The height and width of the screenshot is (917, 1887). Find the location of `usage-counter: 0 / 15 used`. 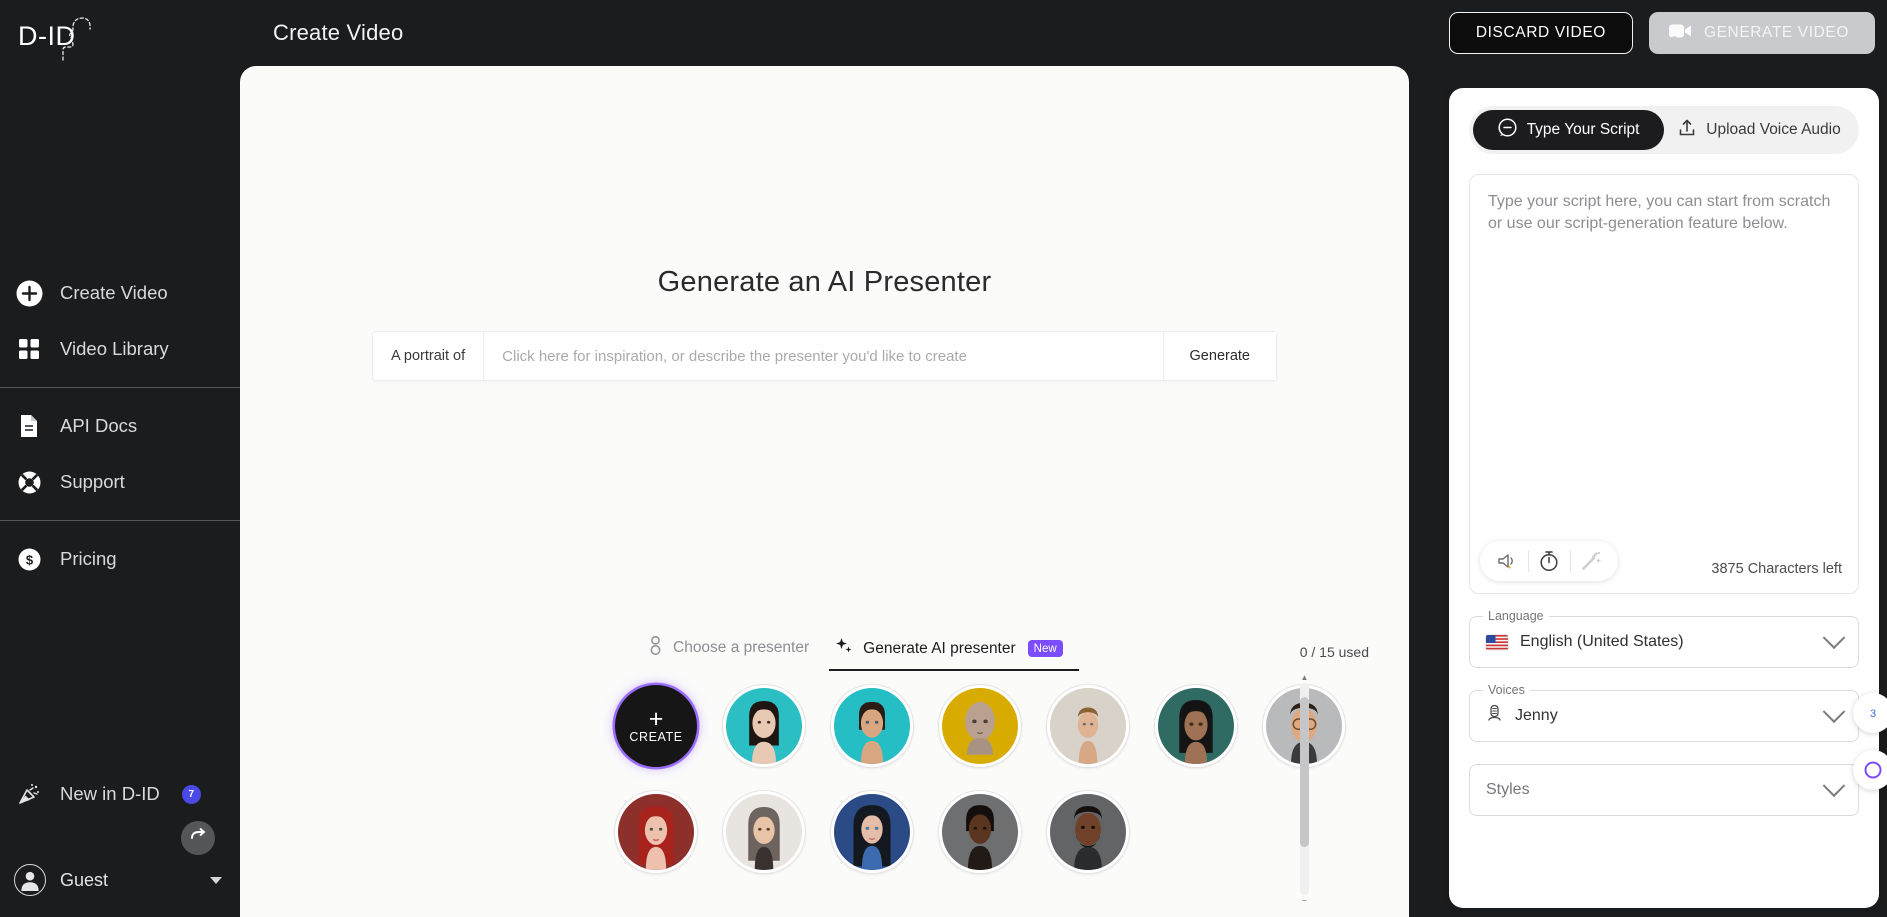

usage-counter: 0 / 15 used is located at coordinates (1334, 652).